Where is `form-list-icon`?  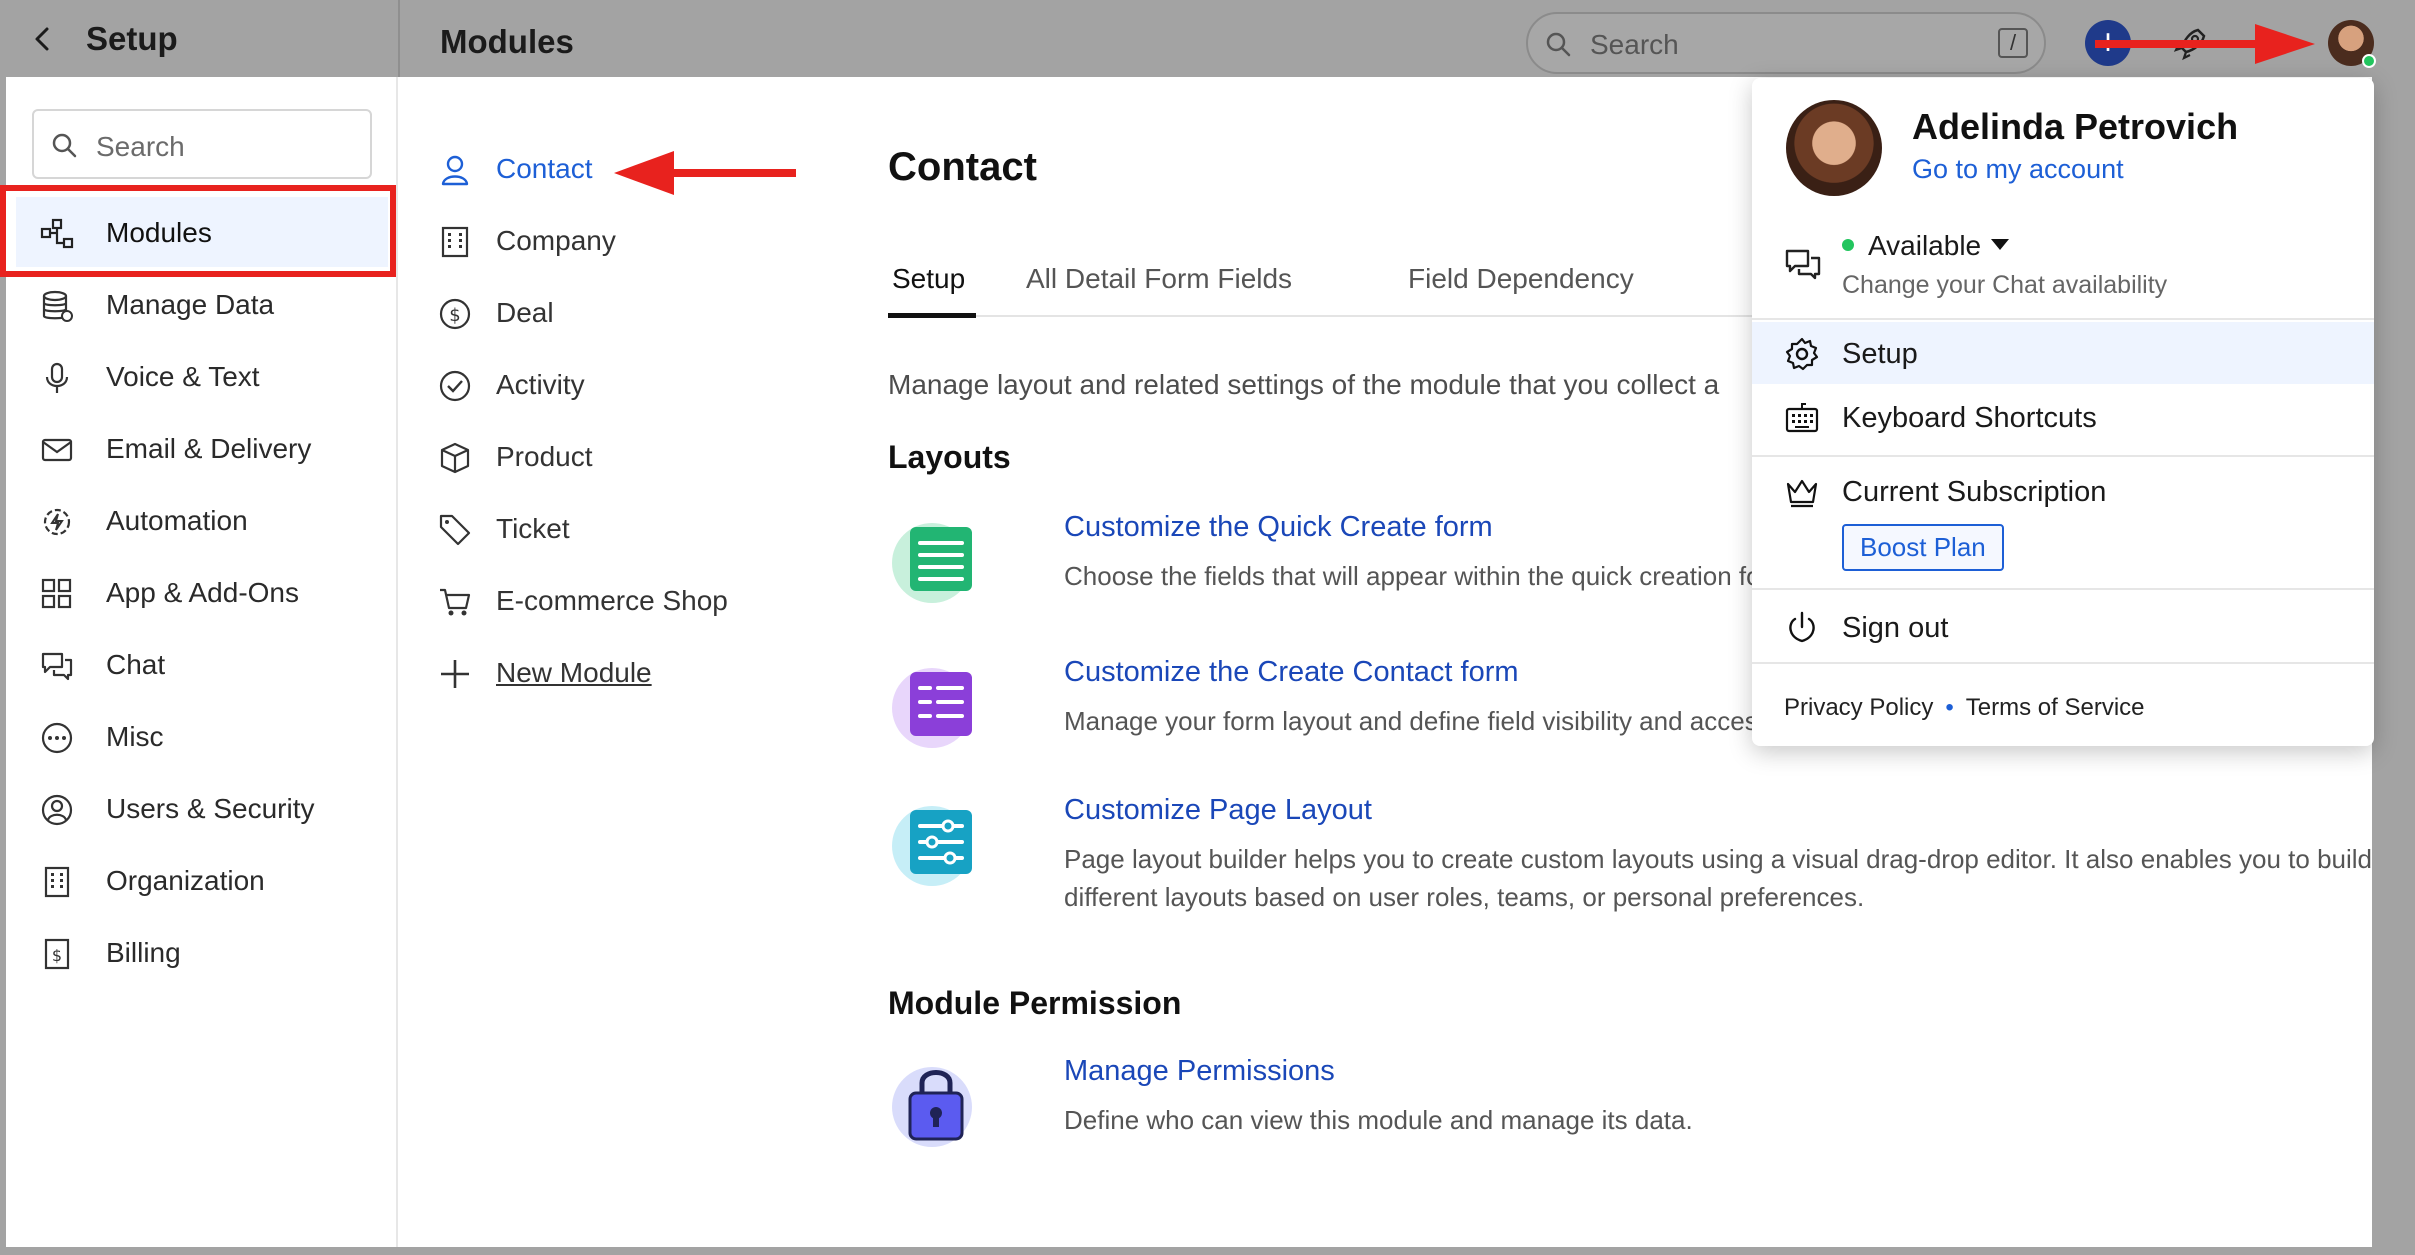 form-list-icon is located at coordinates (932, 563).